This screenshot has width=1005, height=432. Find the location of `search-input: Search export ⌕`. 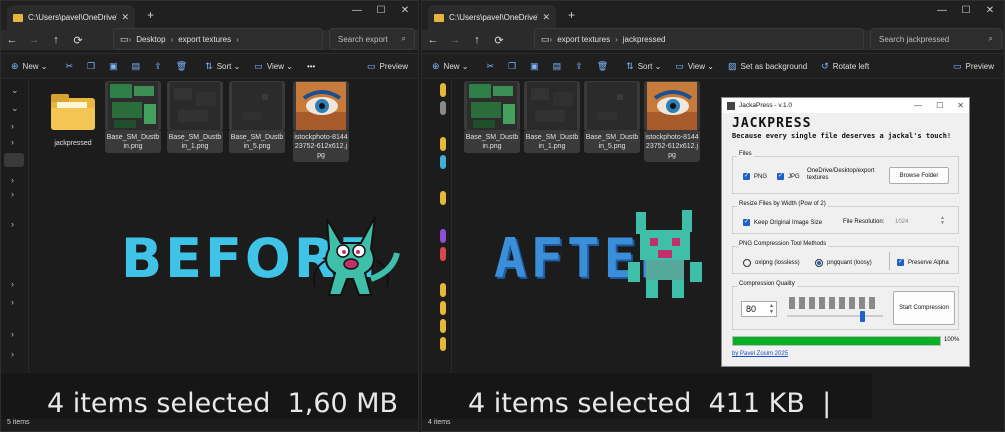

search-input: Search export ⌕ is located at coordinates (372, 39).